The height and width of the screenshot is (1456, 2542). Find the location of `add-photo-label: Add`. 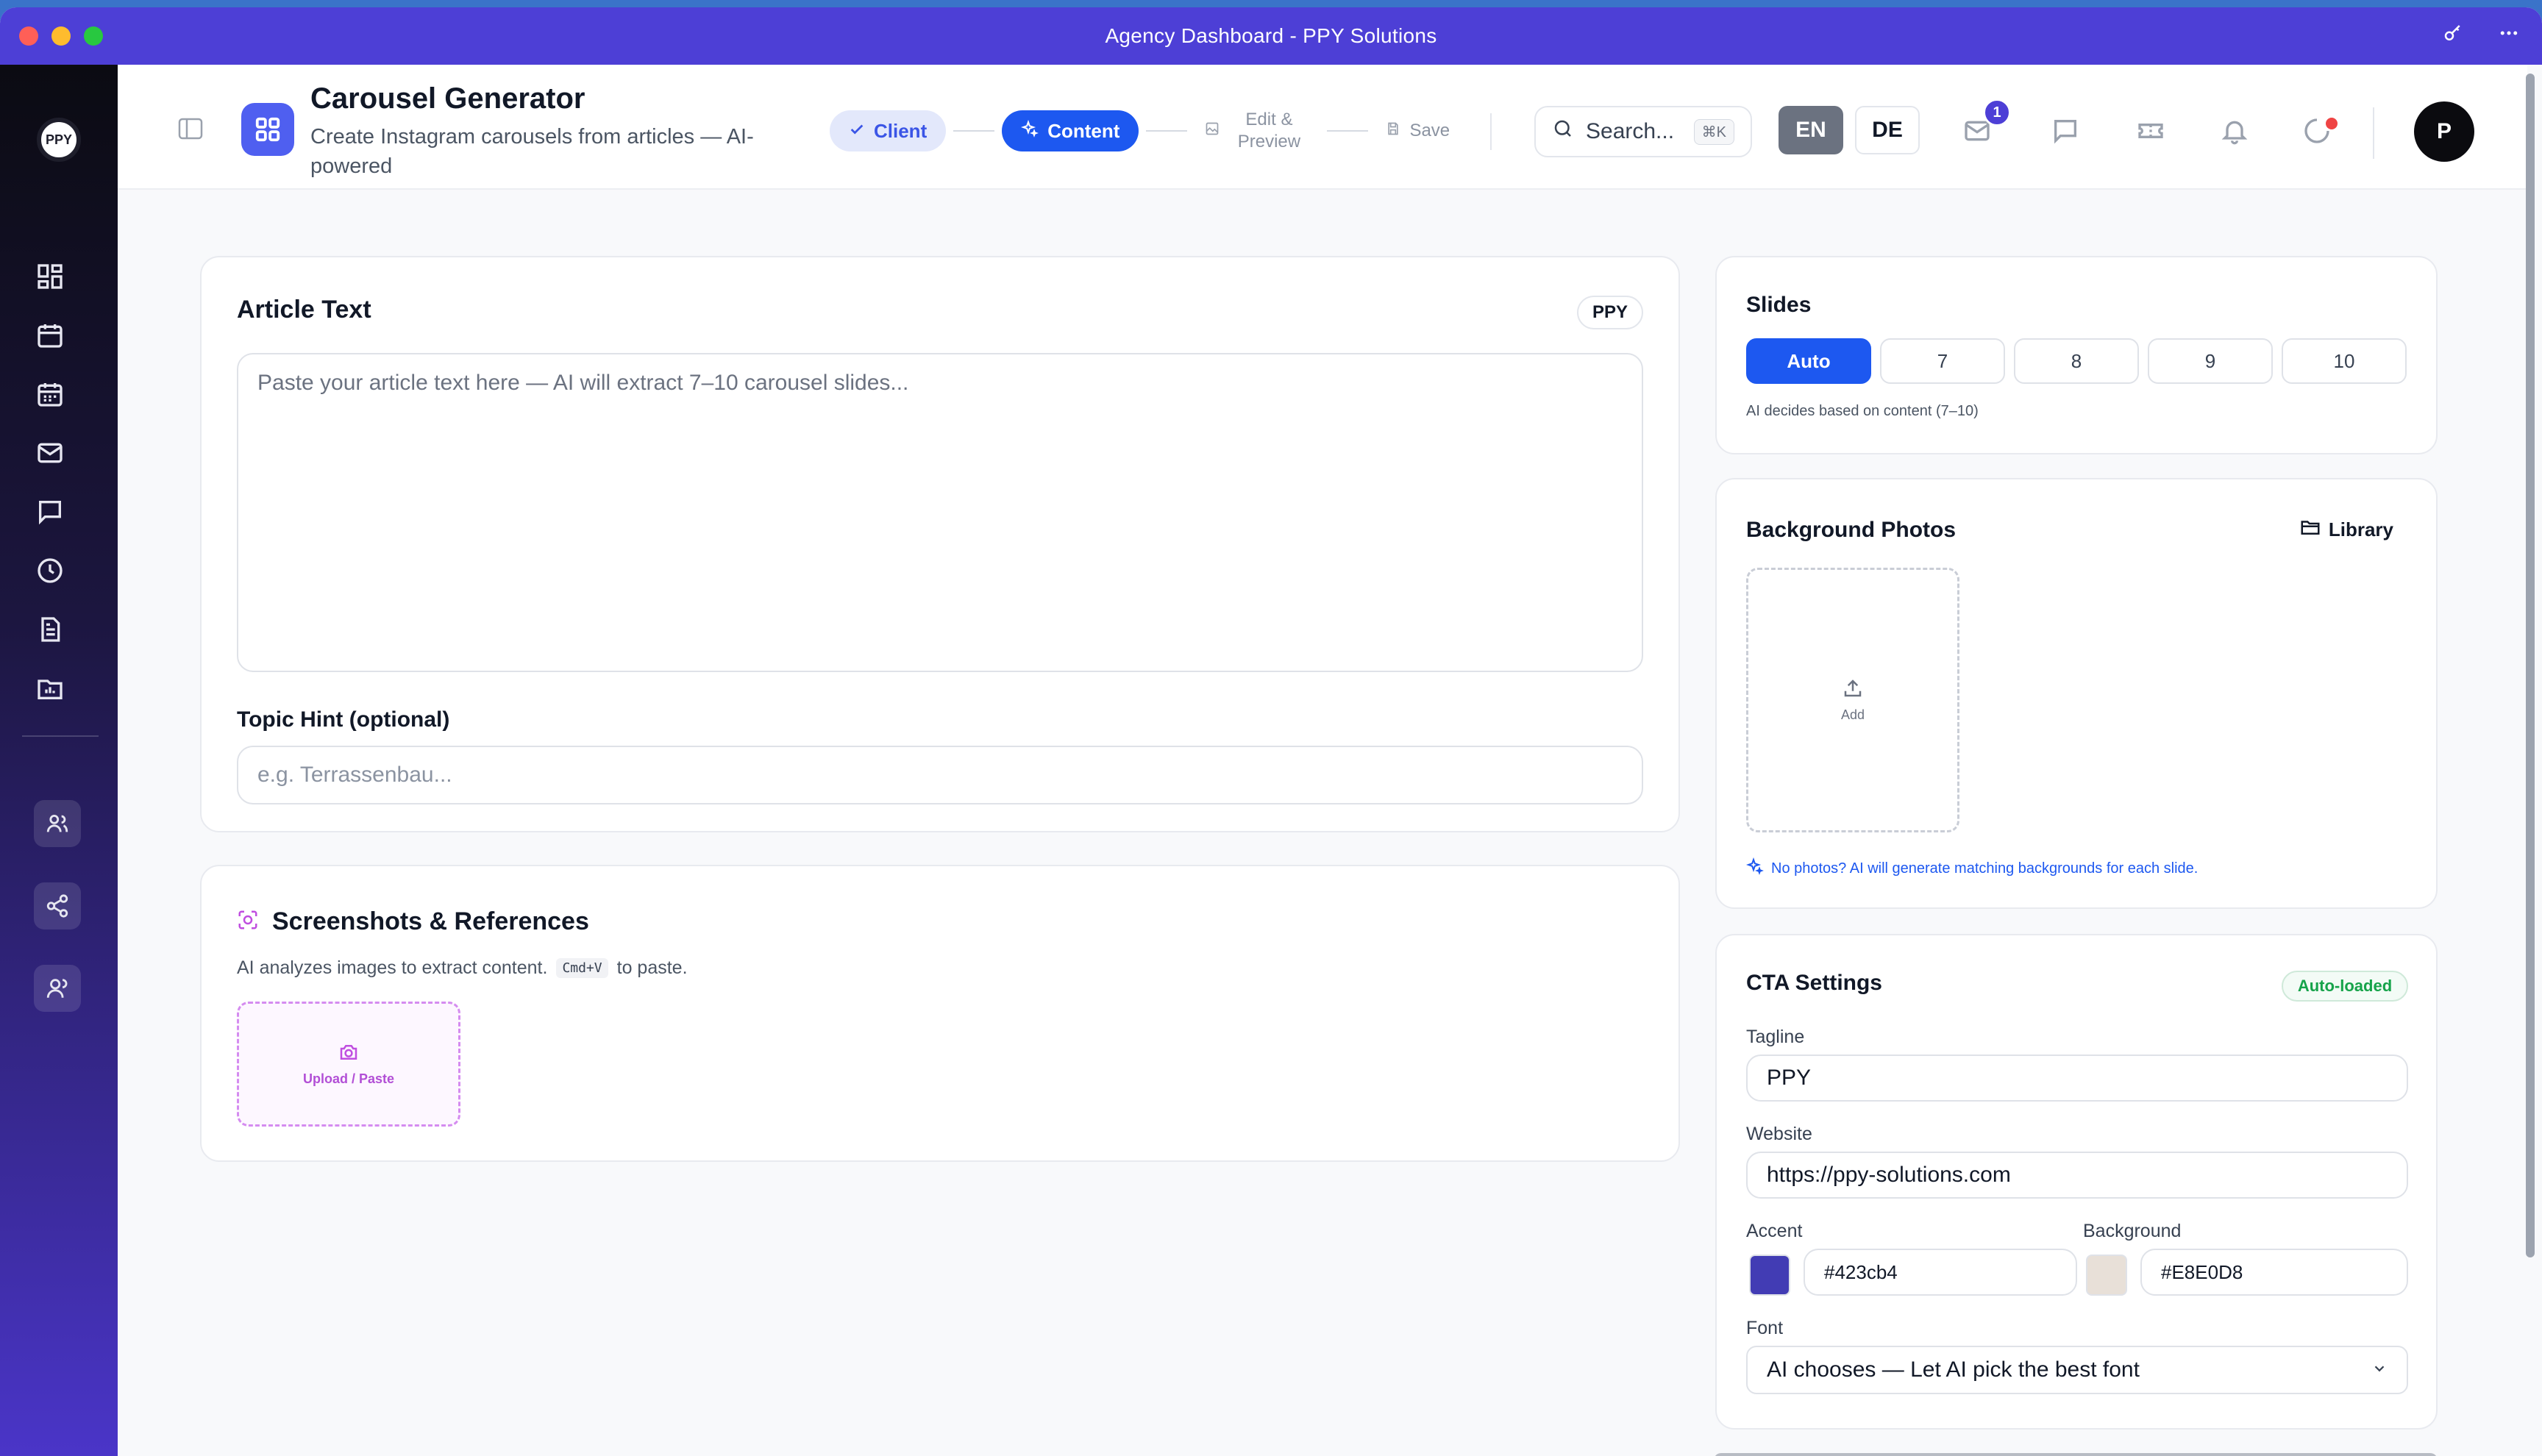

add-photo-label: Add is located at coordinates (1852, 714).